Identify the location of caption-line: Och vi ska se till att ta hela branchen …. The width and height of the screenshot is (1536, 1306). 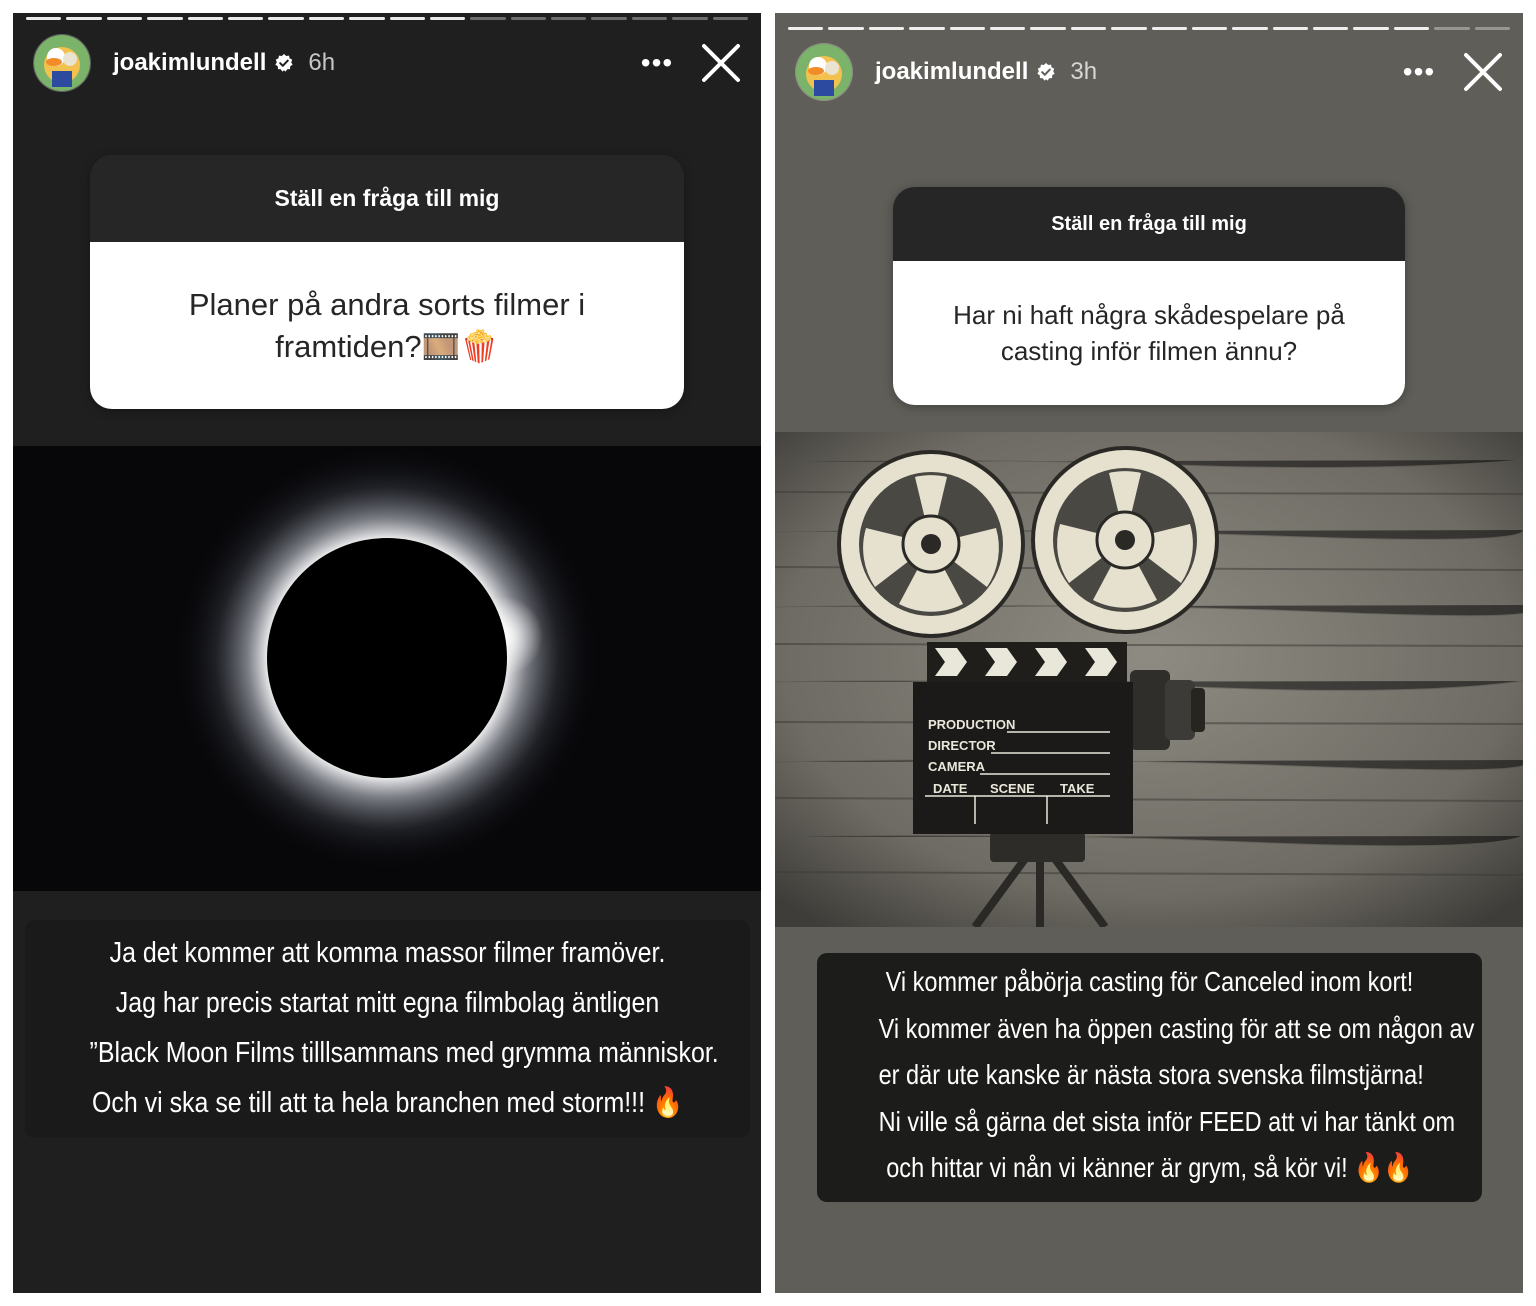
(387, 1103).